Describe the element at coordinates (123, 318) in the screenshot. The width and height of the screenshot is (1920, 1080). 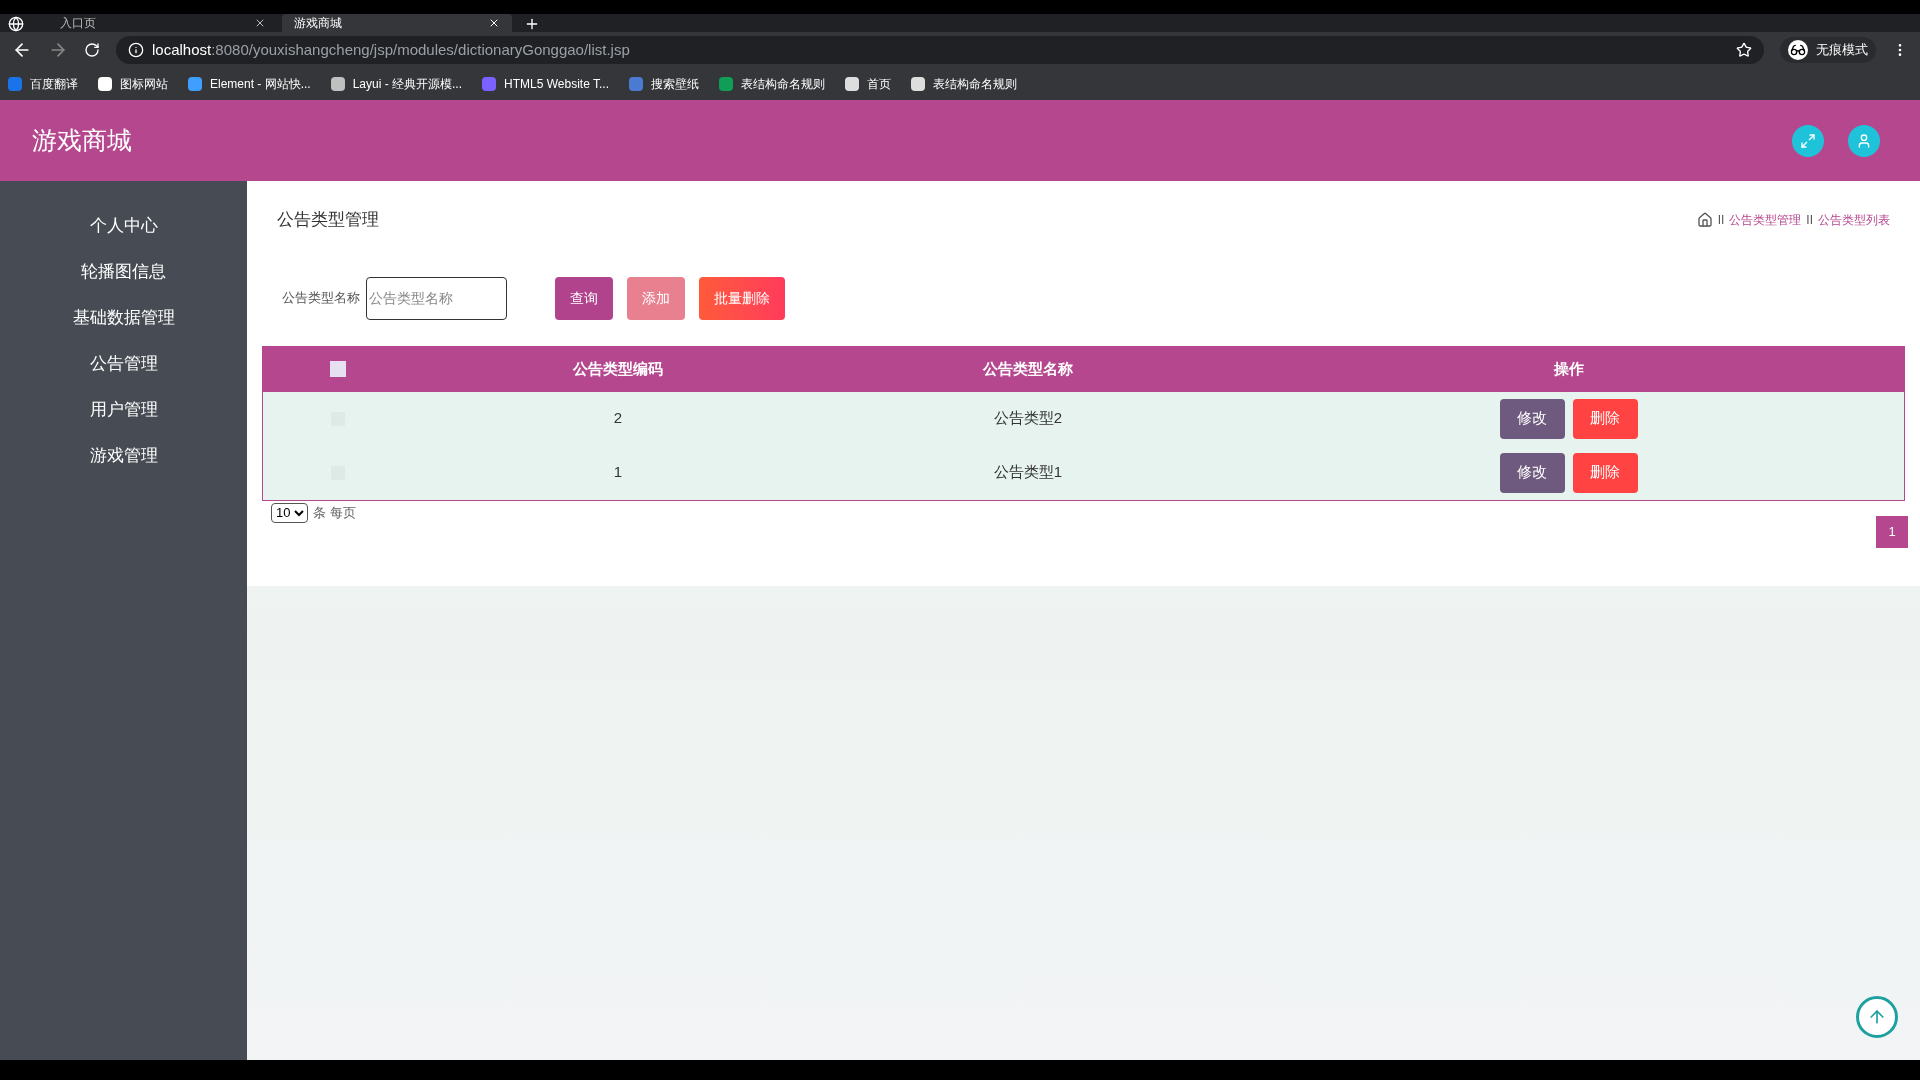
I see `sidebar-item: 基础数据管理` at that location.